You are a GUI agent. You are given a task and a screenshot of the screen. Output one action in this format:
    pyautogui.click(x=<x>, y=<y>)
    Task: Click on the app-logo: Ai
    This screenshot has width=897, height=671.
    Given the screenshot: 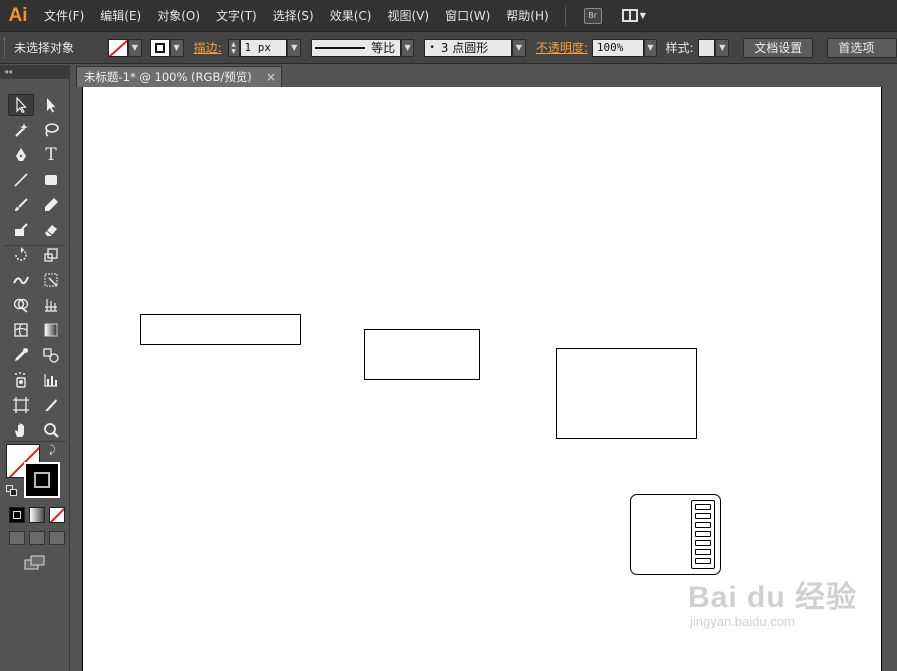 What is the action you would take?
    pyautogui.click(x=18, y=15)
    